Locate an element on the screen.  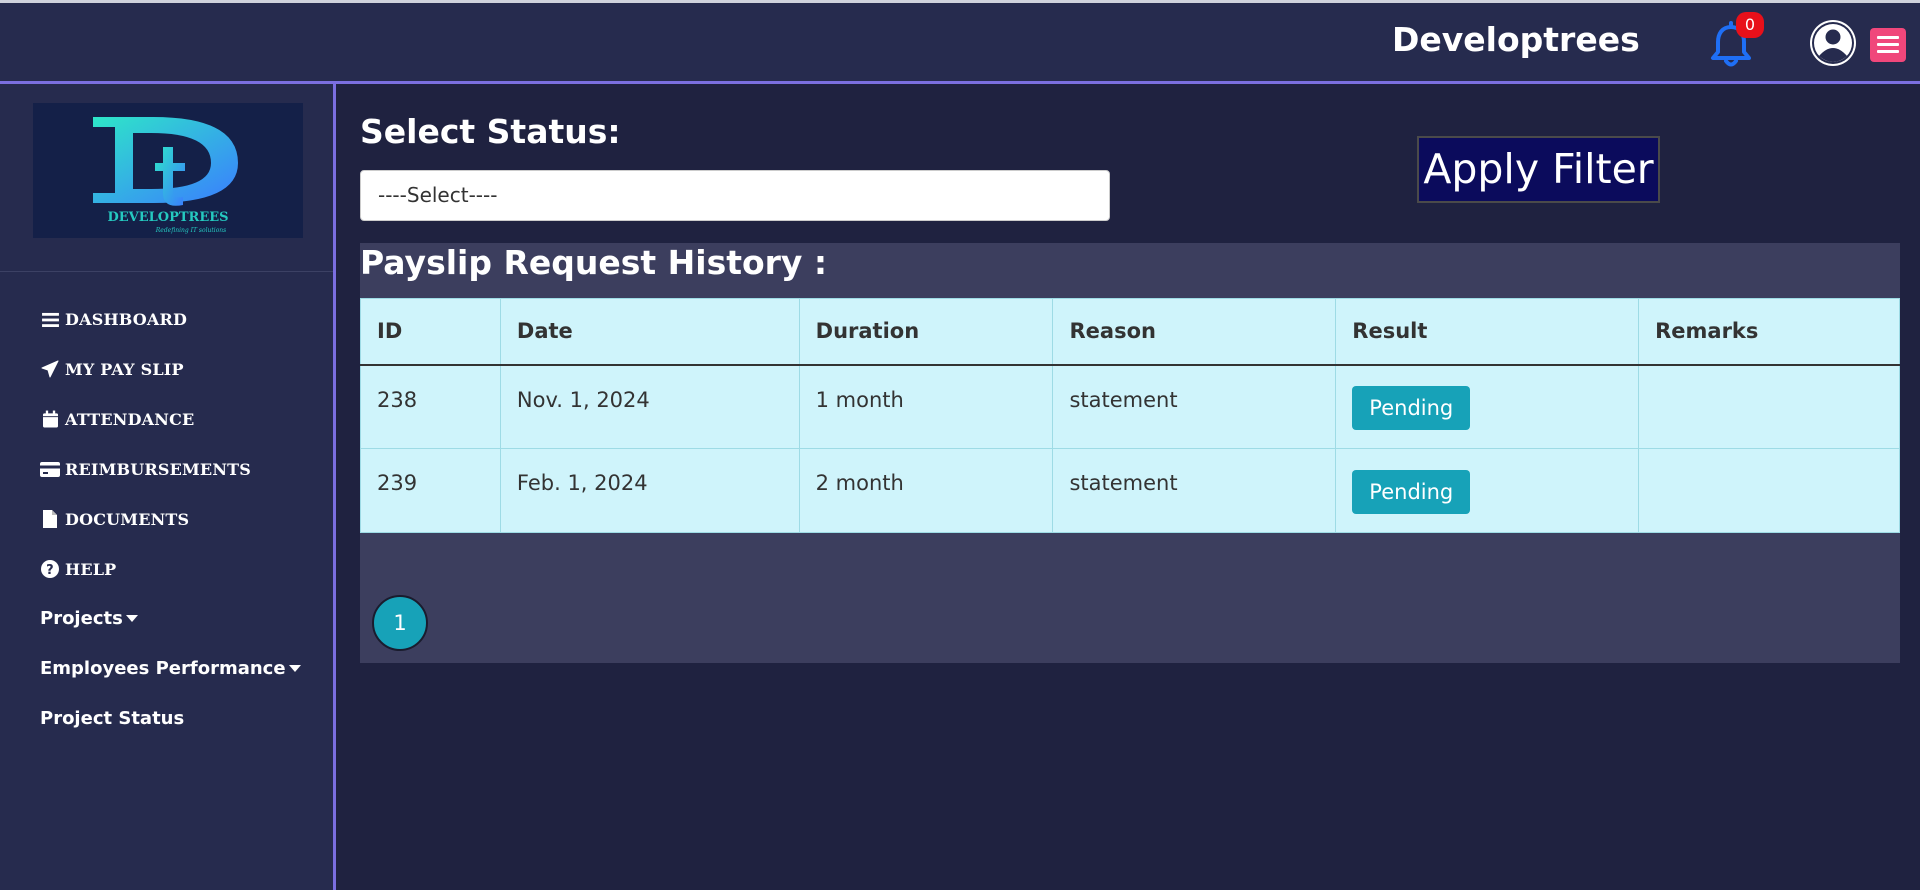
column-header-result: Result is located at coordinates (1487, 332).